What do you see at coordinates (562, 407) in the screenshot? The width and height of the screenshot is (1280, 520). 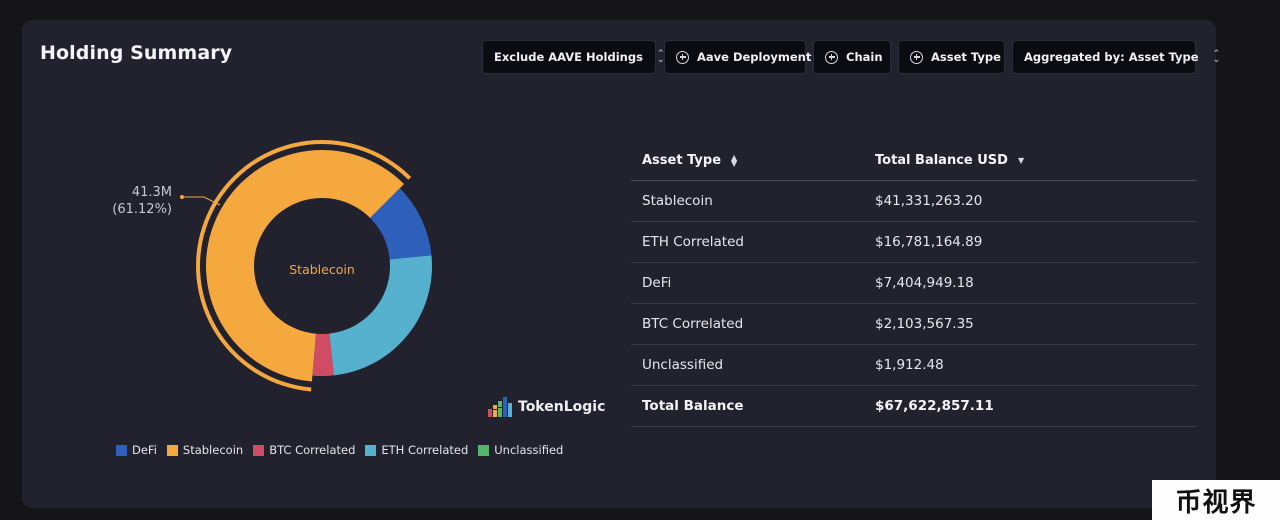 I see `brand-name: TokenLogic` at bounding box center [562, 407].